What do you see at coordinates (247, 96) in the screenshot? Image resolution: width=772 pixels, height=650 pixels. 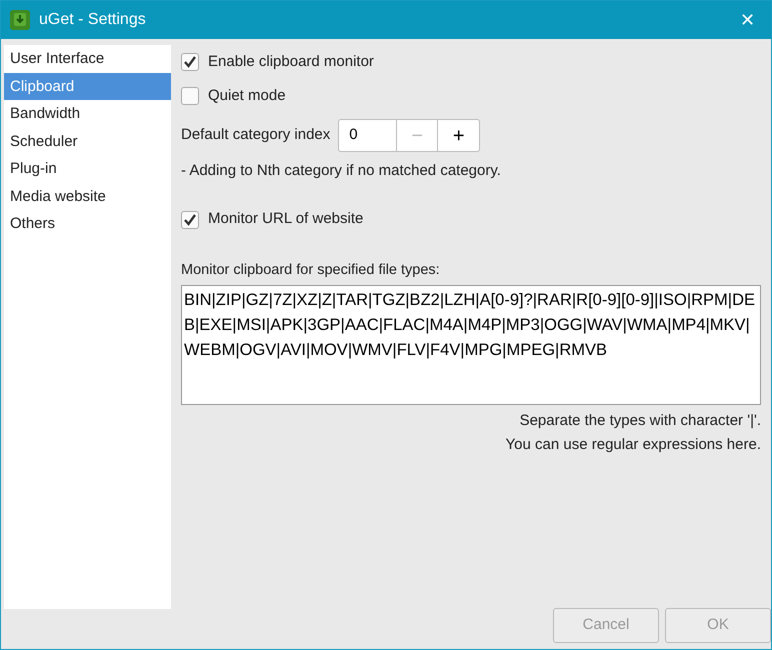 I see `checkbox-label: Quiet mode` at bounding box center [247, 96].